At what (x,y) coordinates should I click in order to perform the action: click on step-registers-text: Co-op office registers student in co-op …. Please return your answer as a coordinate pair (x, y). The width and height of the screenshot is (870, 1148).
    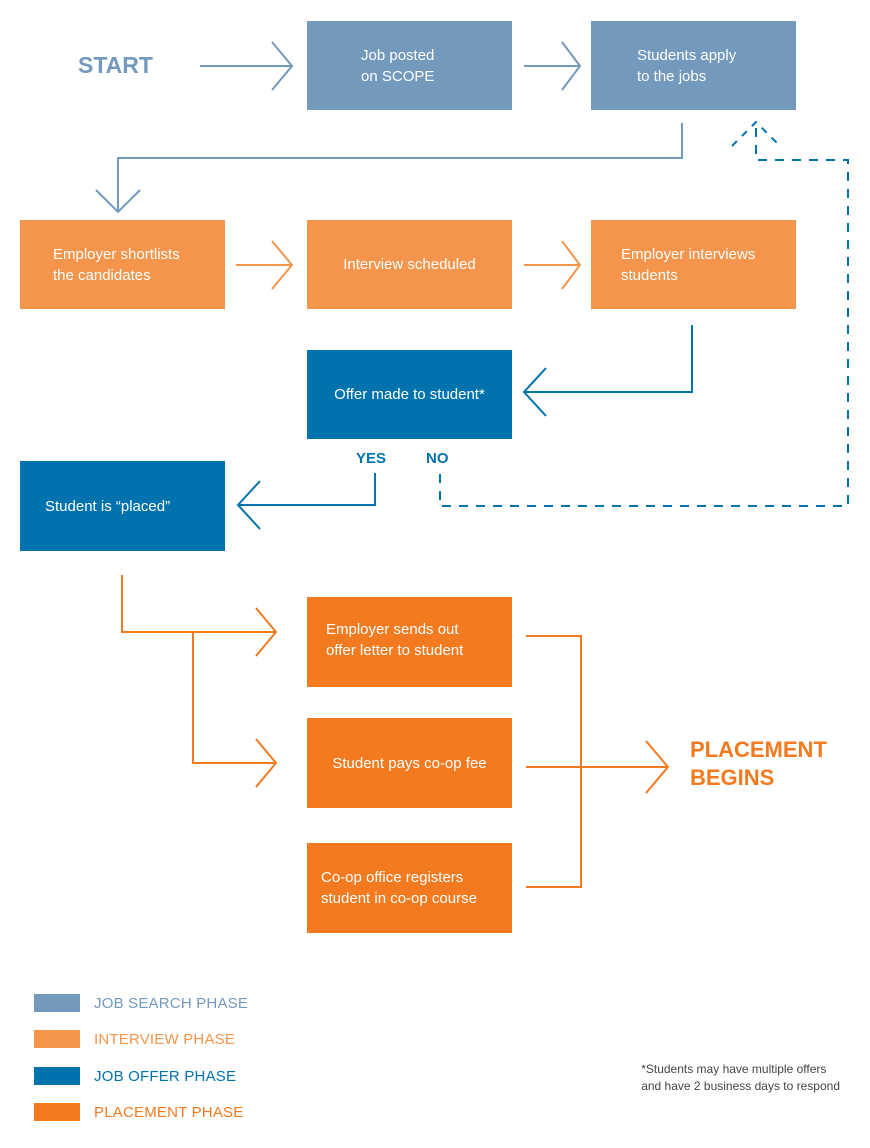
    Looking at the image, I should click on (399, 888).